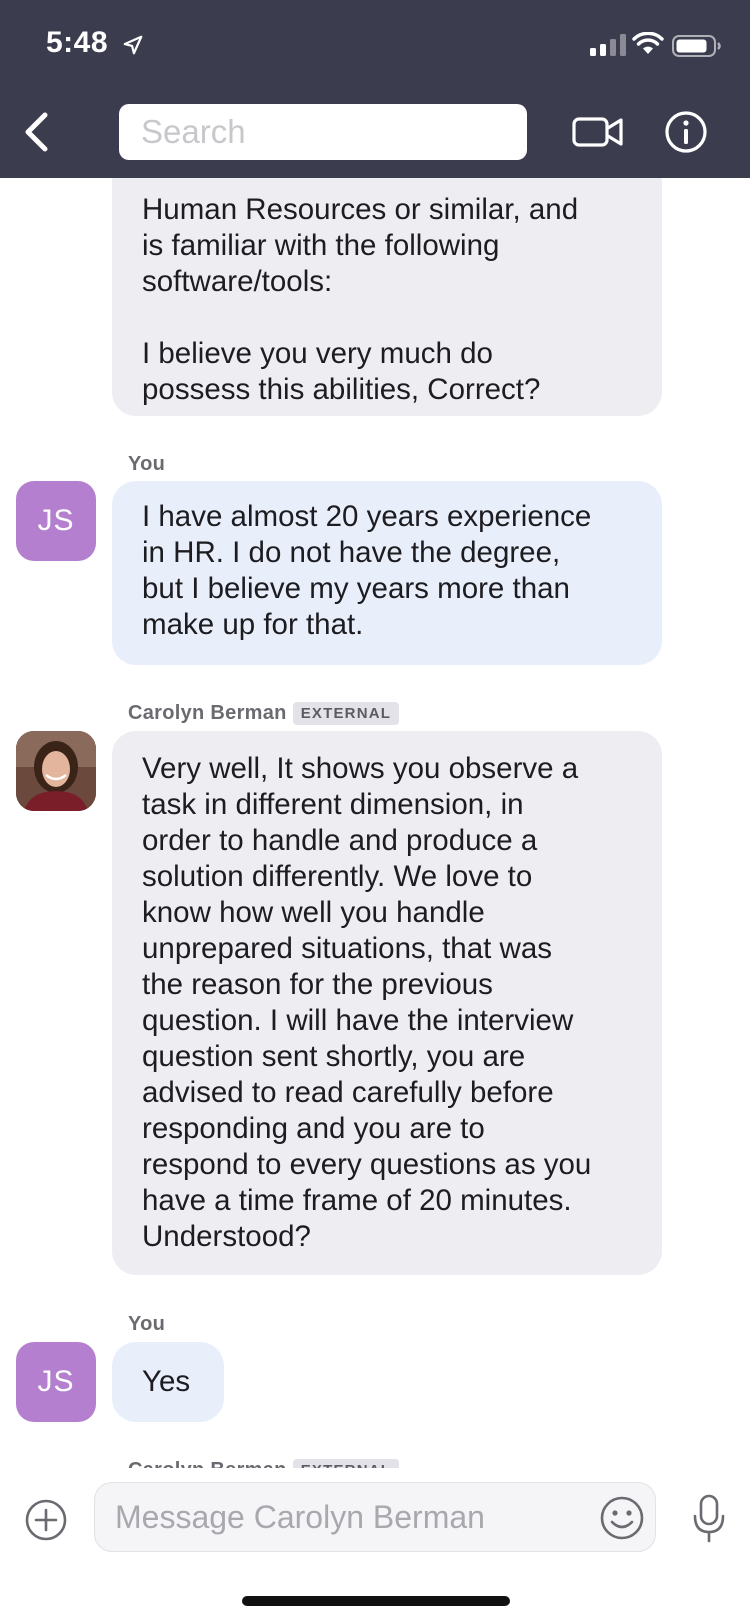 The height and width of the screenshot is (1624, 750). What do you see at coordinates (648, 43) in the screenshot?
I see `wifi-icon` at bounding box center [648, 43].